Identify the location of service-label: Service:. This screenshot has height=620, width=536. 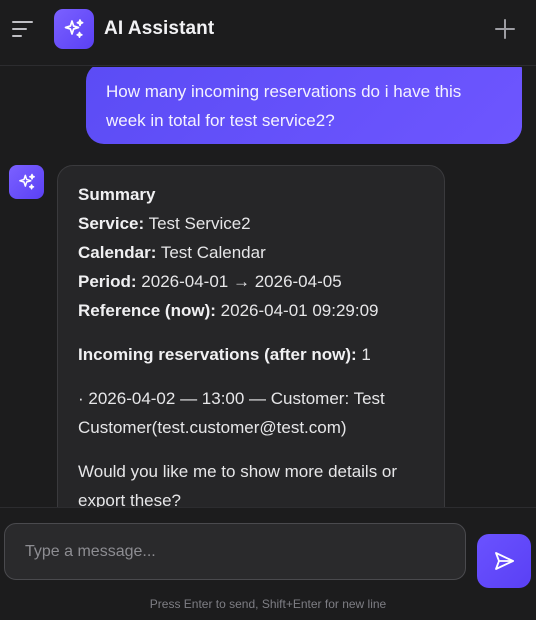
(111, 223).